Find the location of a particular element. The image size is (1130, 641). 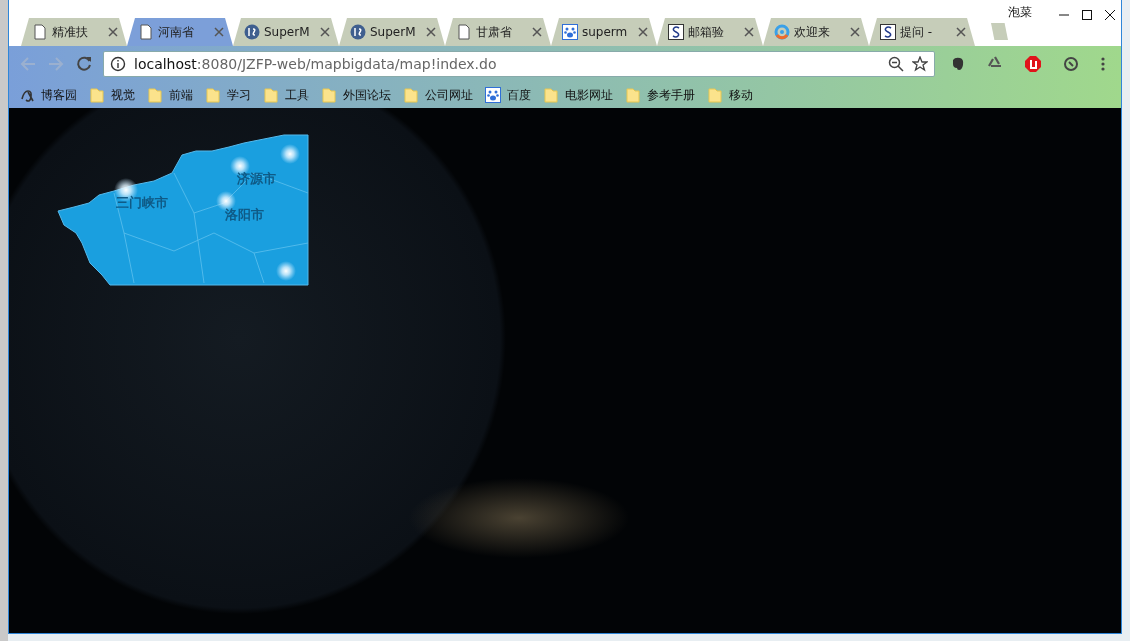

profile-name: 泡菜 is located at coordinates (1020, 12).